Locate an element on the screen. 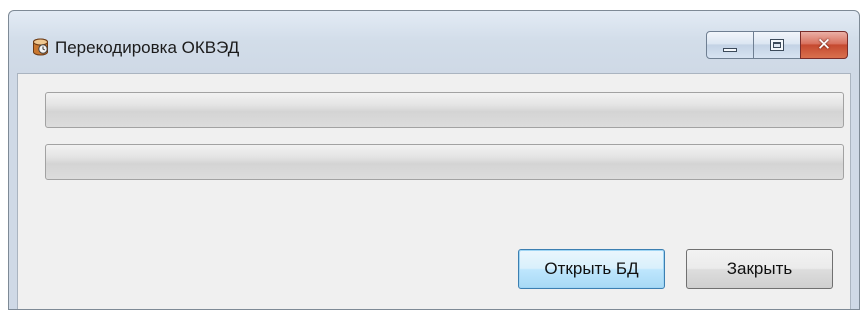  maximize-button is located at coordinates (777, 45).